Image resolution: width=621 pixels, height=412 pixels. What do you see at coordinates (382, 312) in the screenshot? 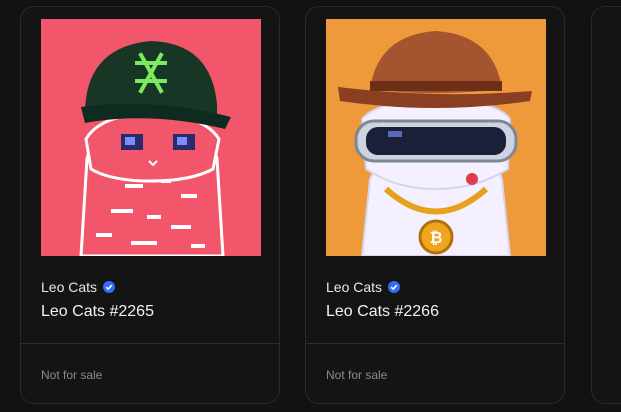
I see `nft-title: Leo Cats #2266` at bounding box center [382, 312].